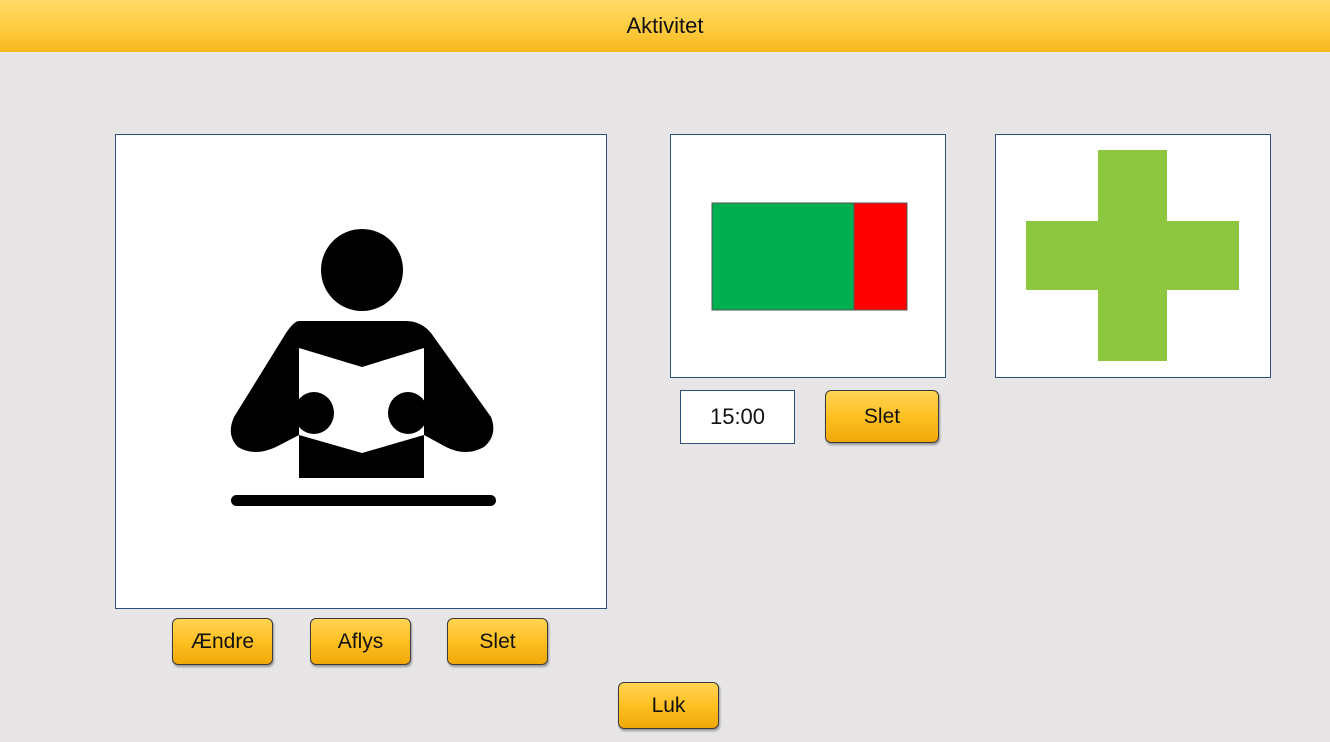 This screenshot has width=1330, height=742. I want to click on close-button: Luk, so click(668, 705).